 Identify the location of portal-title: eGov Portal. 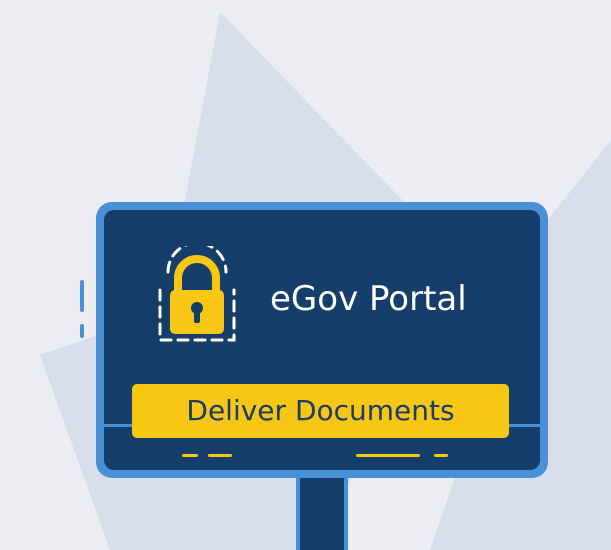
(368, 299).